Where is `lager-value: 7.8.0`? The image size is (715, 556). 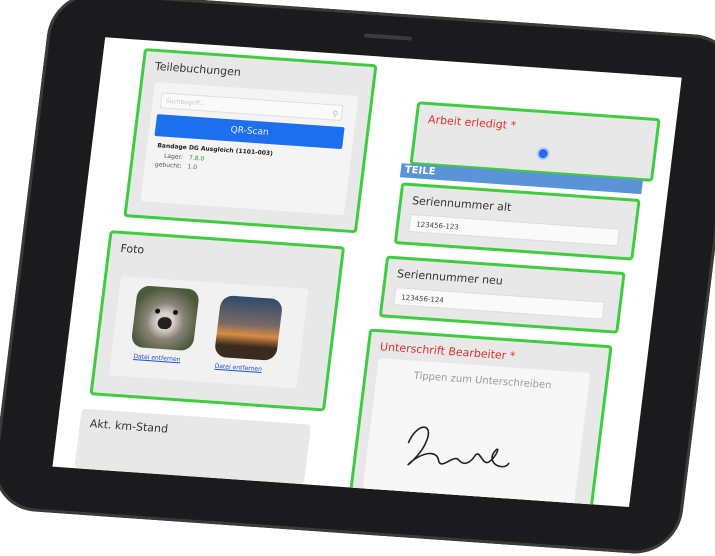 lager-value: 7.8.0 is located at coordinates (196, 158).